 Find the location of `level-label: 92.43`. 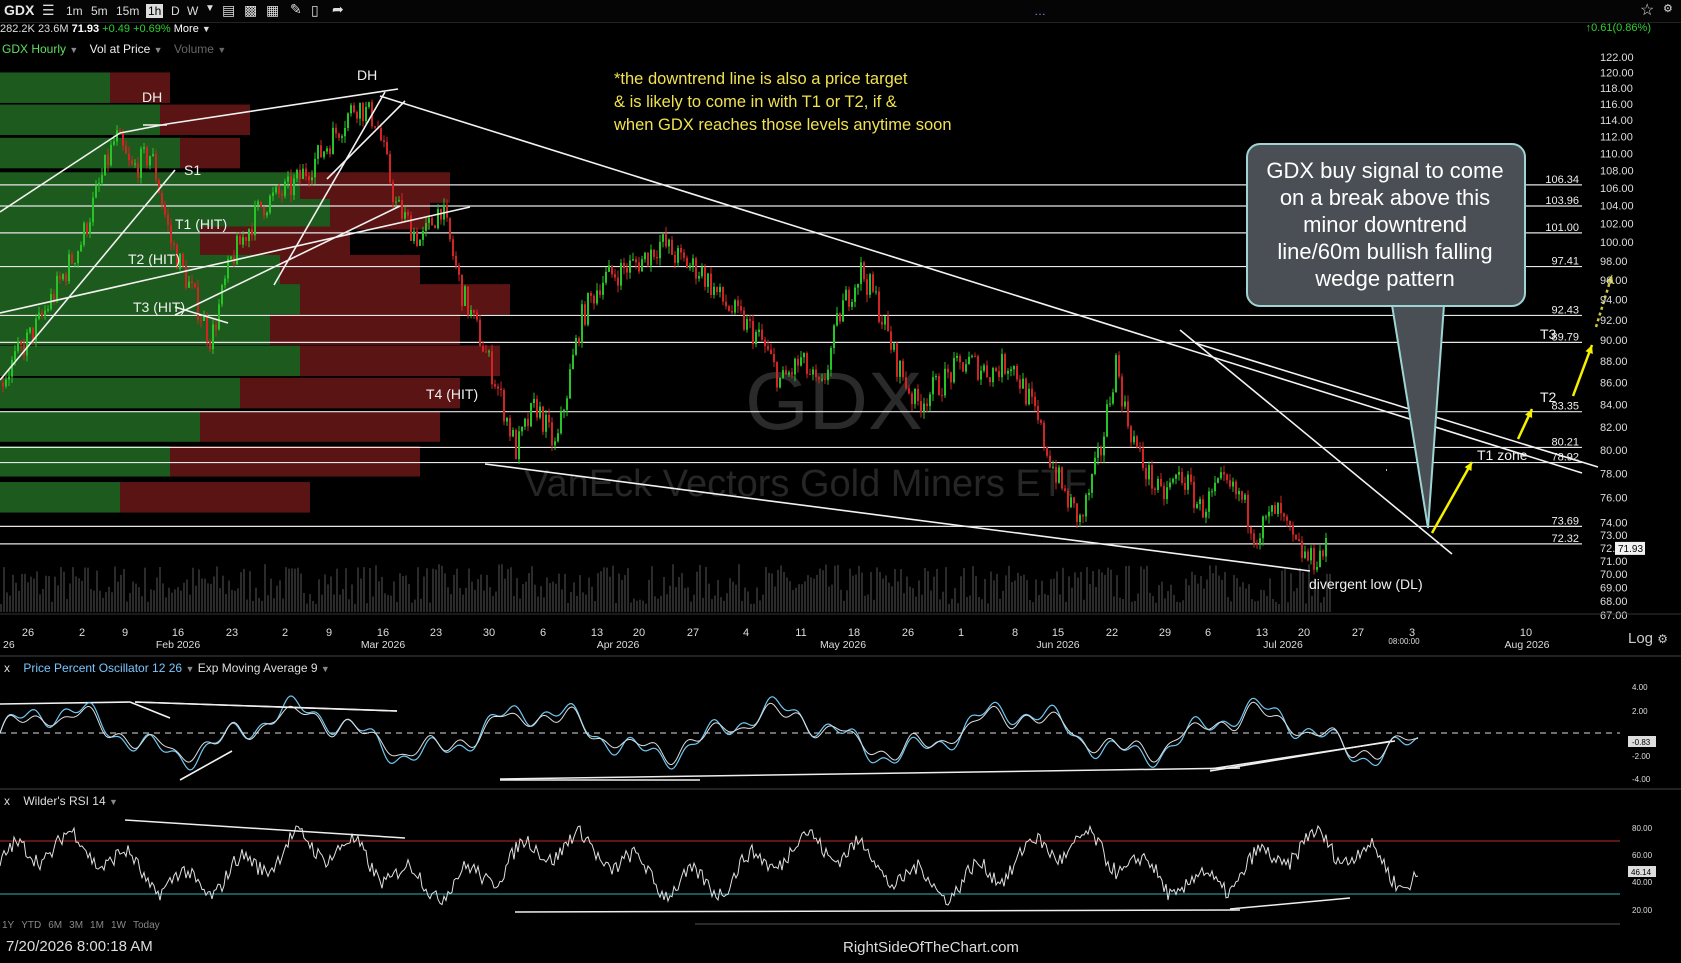

level-label: 92.43 is located at coordinates (1565, 310).